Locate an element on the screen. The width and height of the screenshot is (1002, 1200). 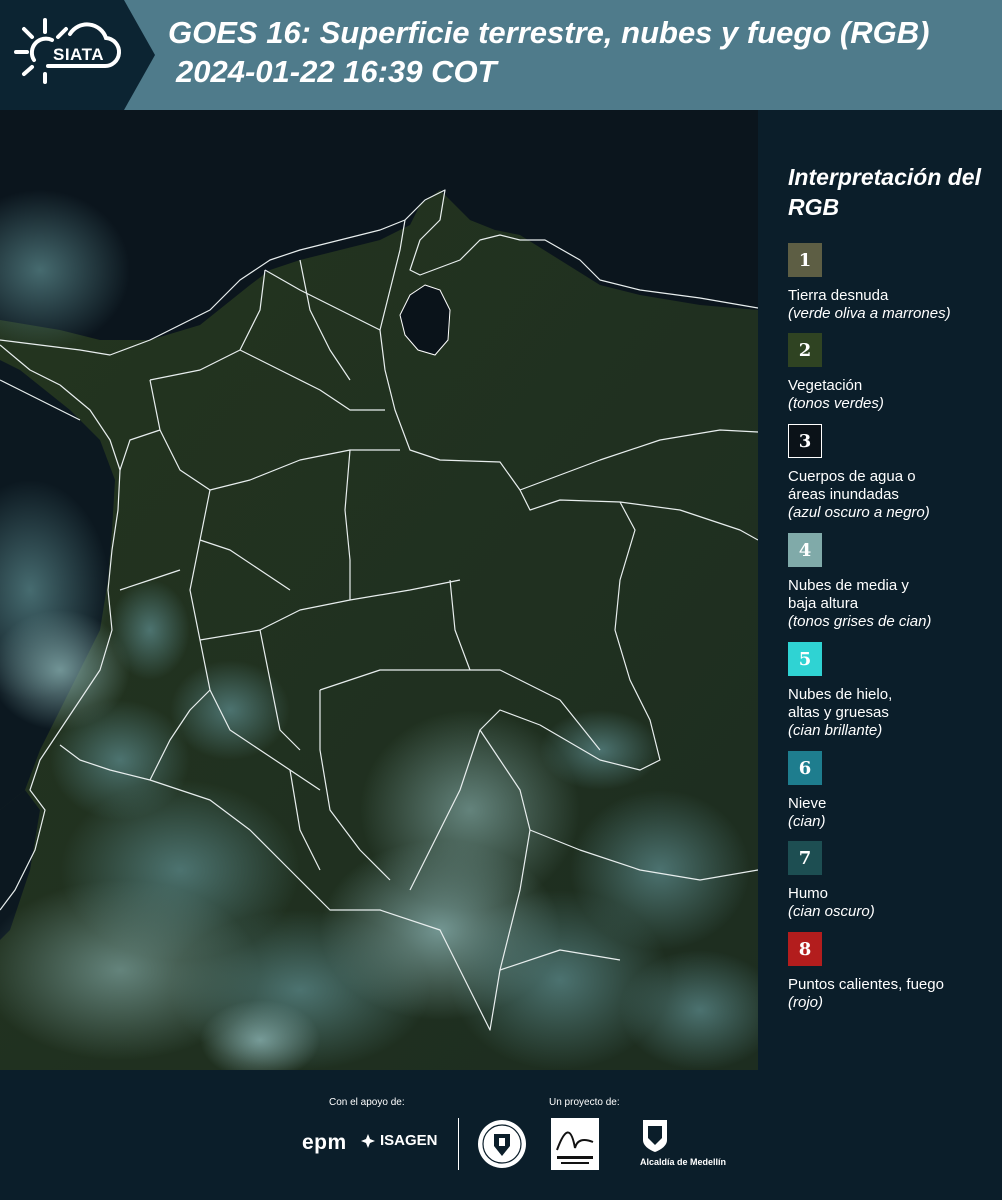
legend-swatch: 6 is located at coordinates (805, 768).